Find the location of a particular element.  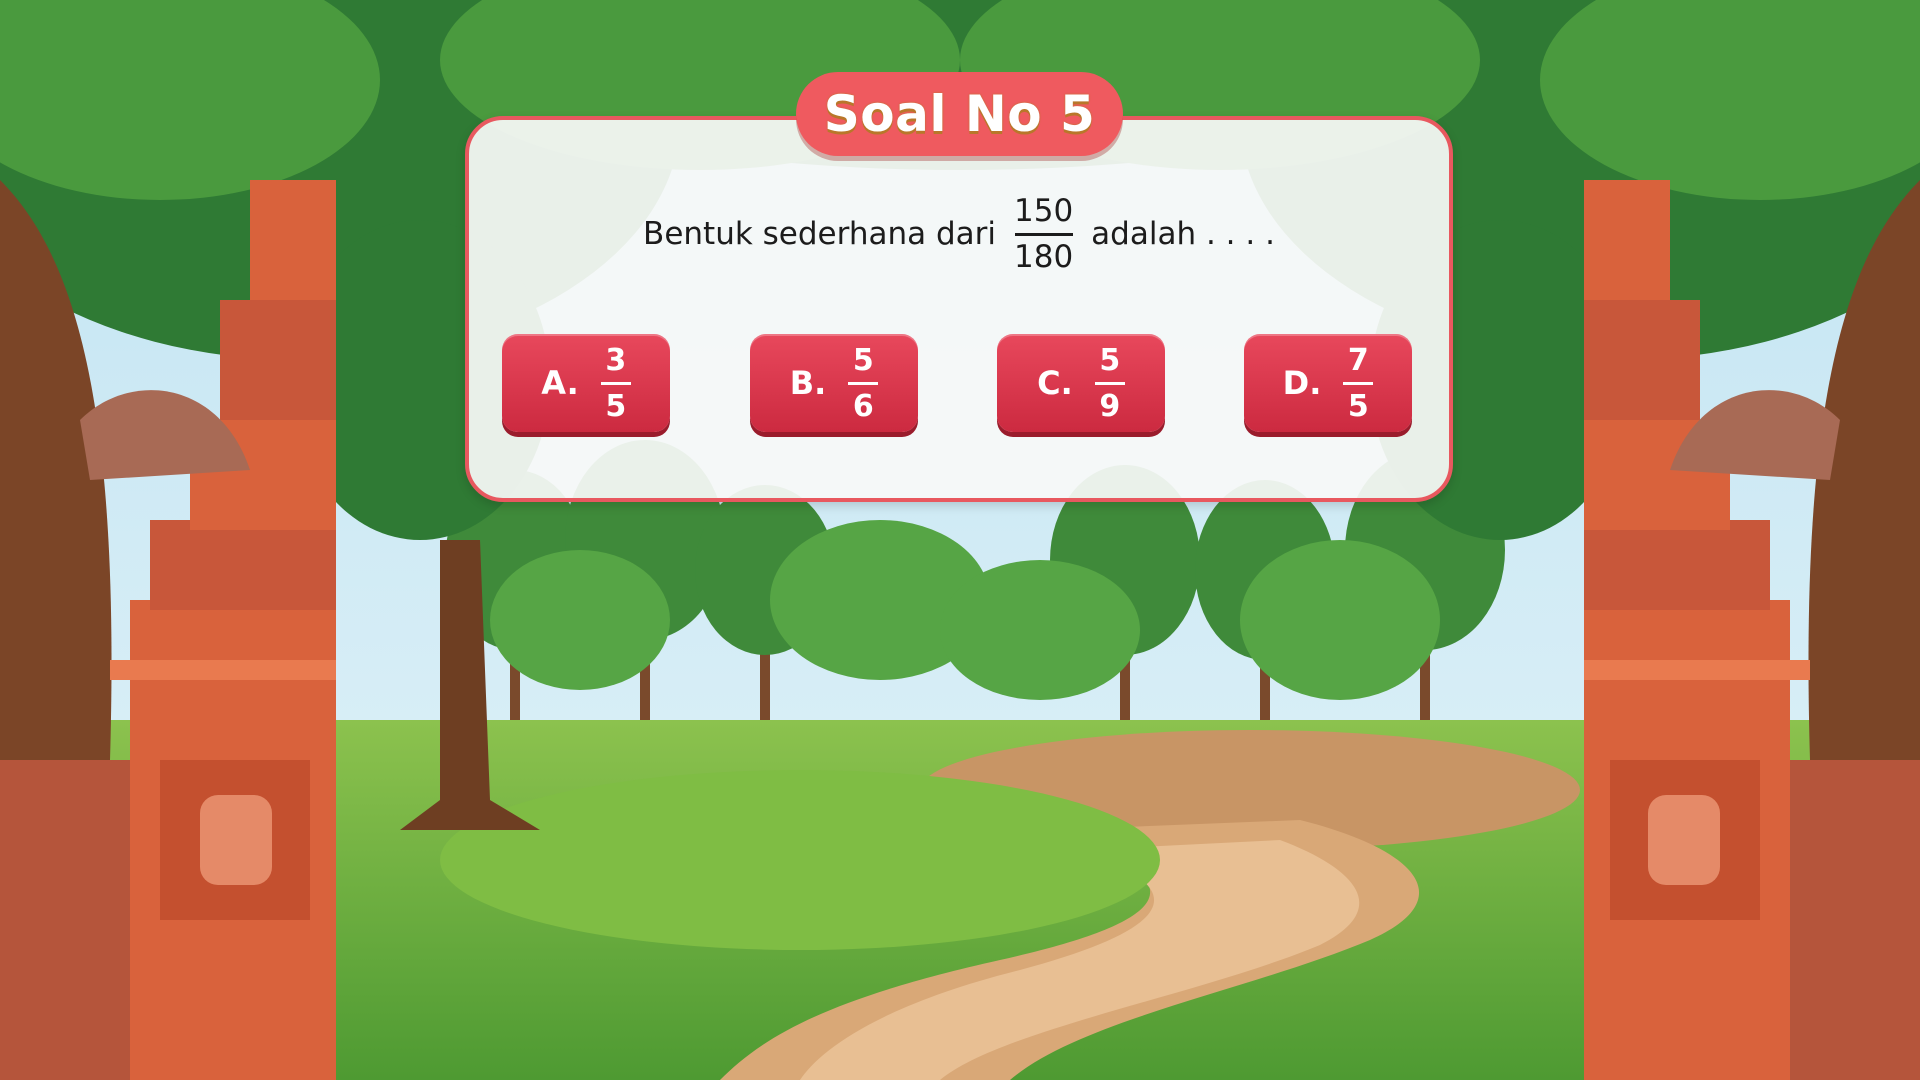

option-letter: B. is located at coordinates (808, 383).